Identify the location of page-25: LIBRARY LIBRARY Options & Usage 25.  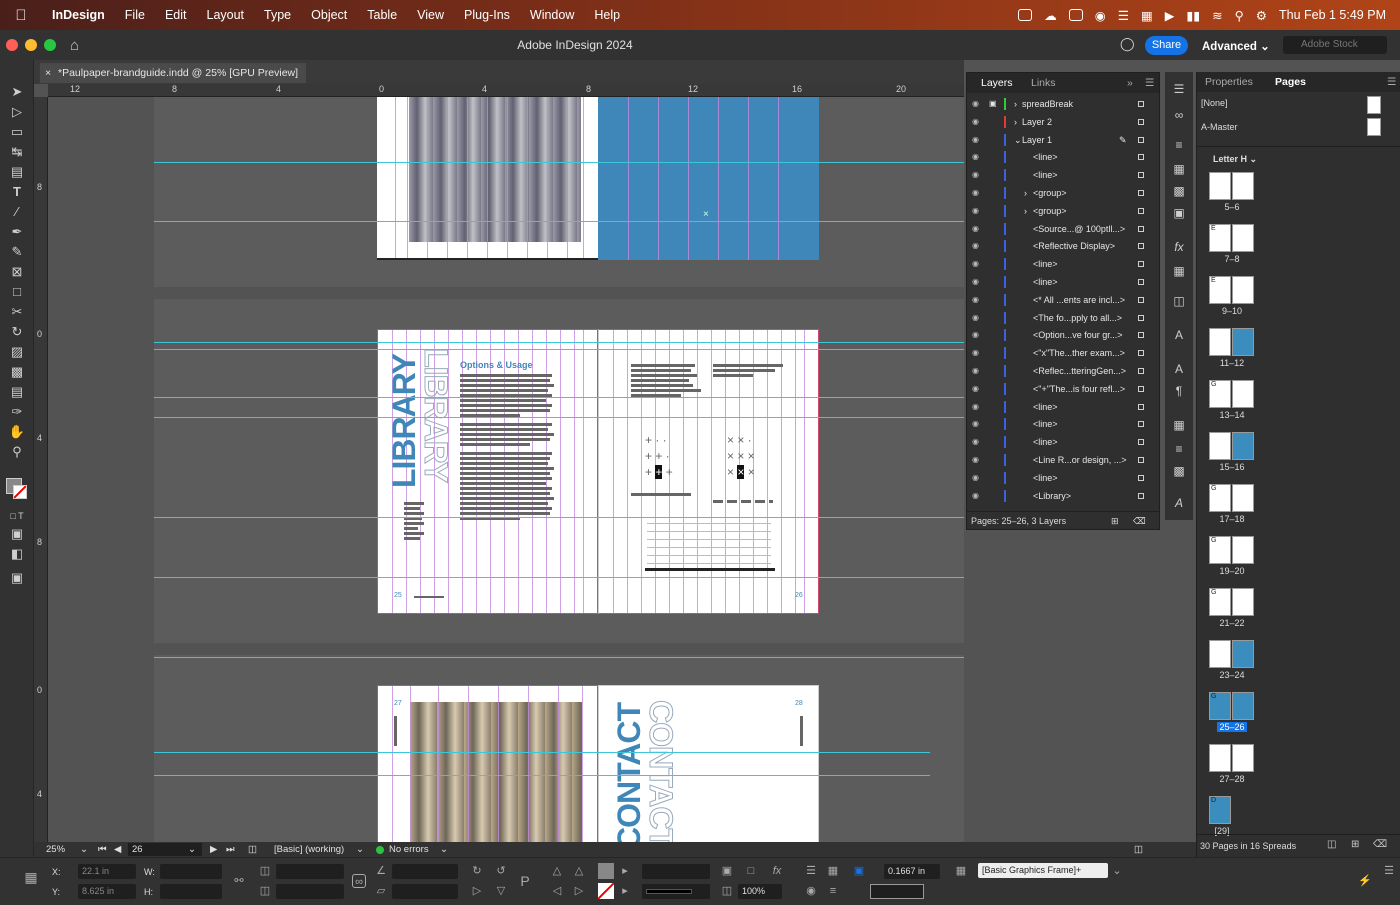
(487, 471).